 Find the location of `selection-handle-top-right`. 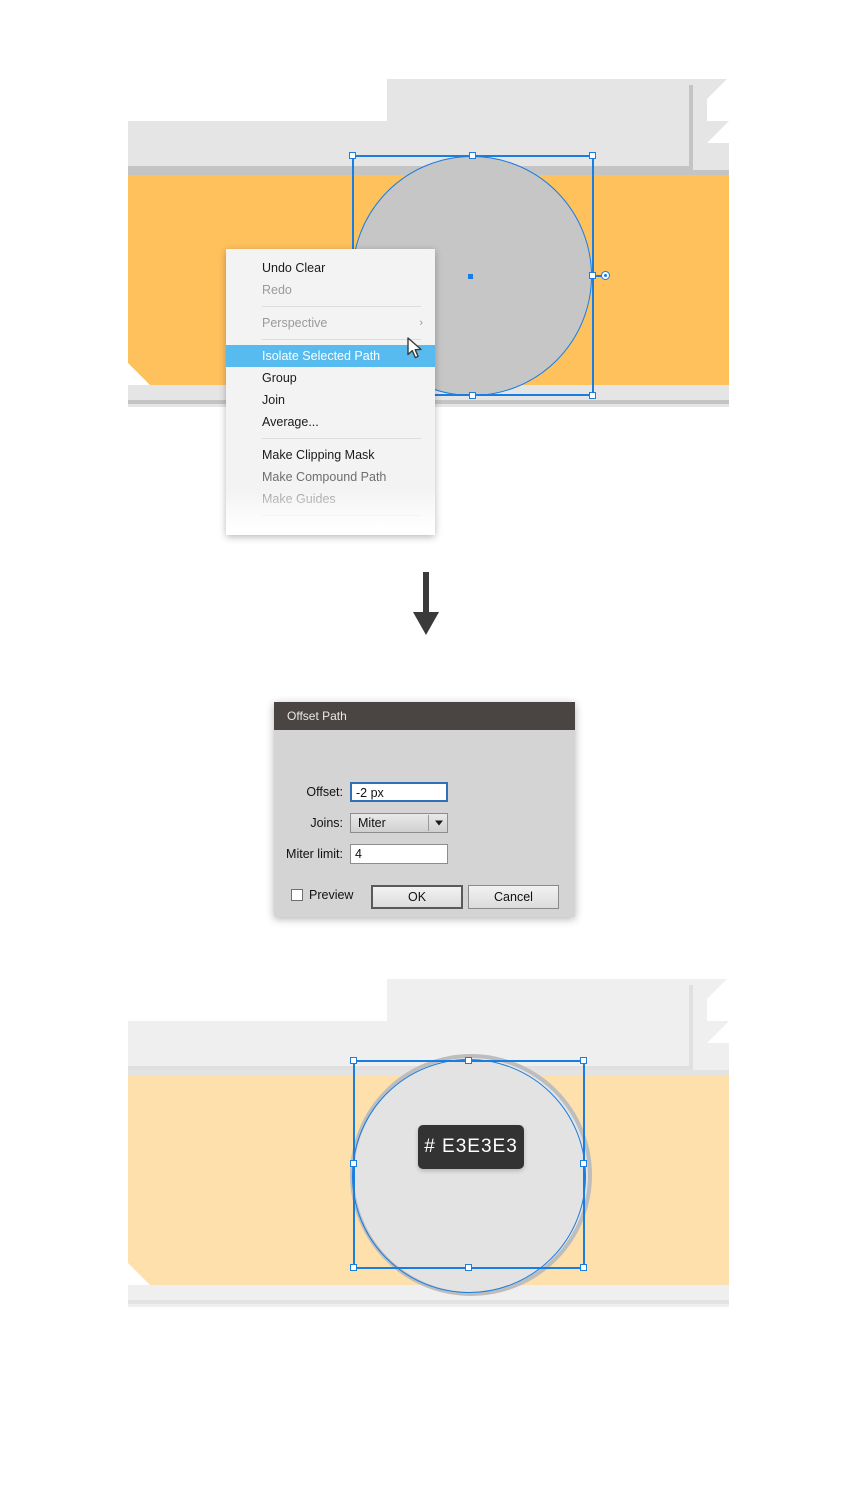

selection-handle-top-right is located at coordinates (592, 155).